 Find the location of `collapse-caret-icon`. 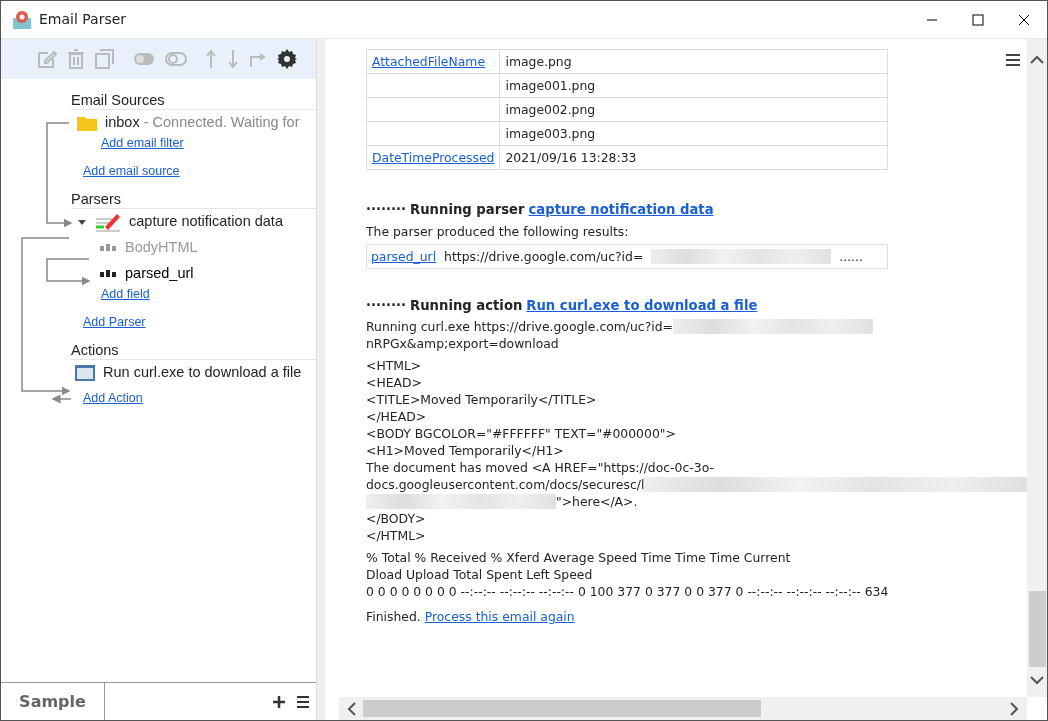

collapse-caret-icon is located at coordinates (82, 222).